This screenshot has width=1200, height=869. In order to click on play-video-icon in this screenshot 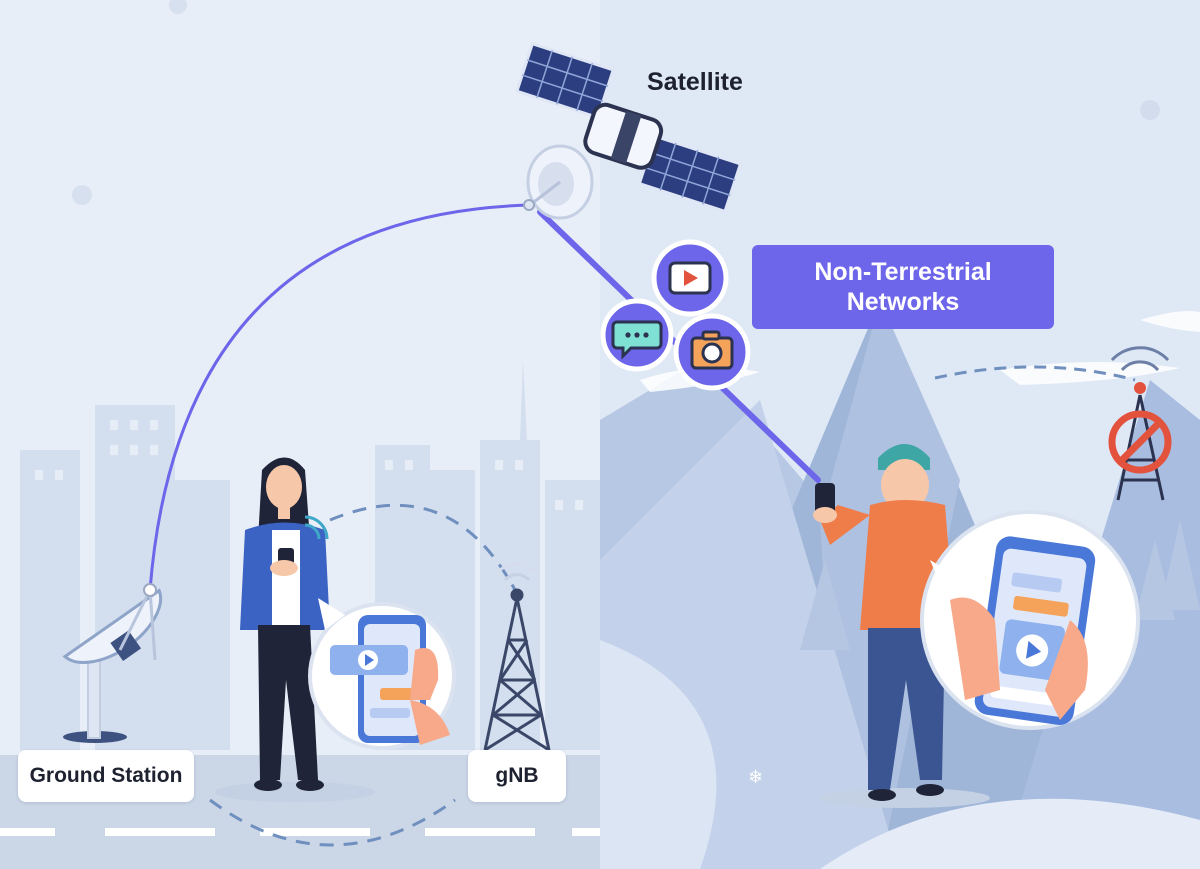, I will do `click(690, 278)`.